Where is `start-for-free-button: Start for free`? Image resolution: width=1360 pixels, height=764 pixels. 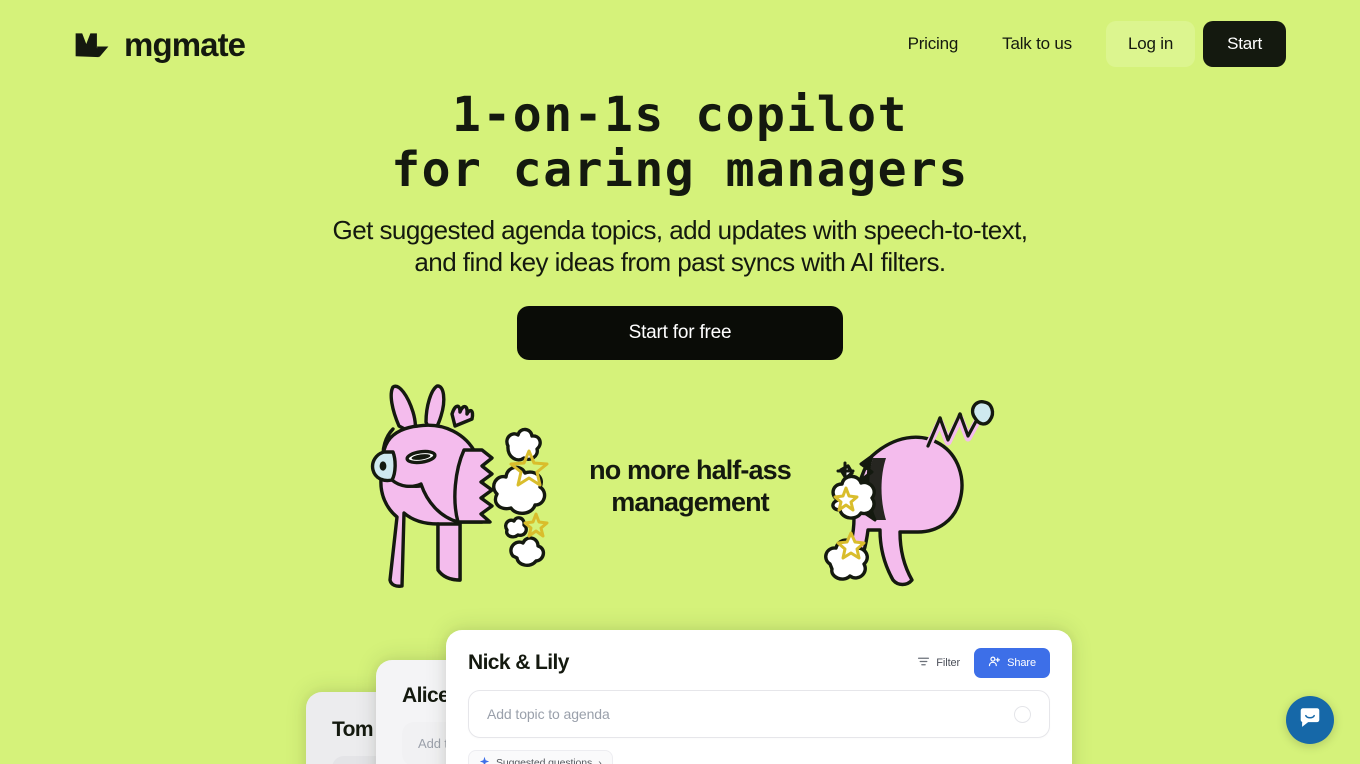 start-for-free-button: Start for free is located at coordinates (680, 333).